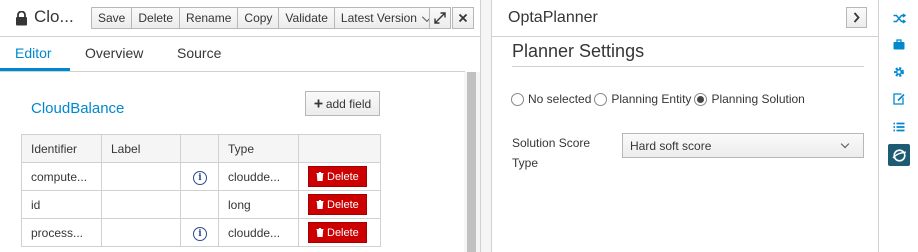  I want to click on tab-editor: Editor, so click(33, 53).